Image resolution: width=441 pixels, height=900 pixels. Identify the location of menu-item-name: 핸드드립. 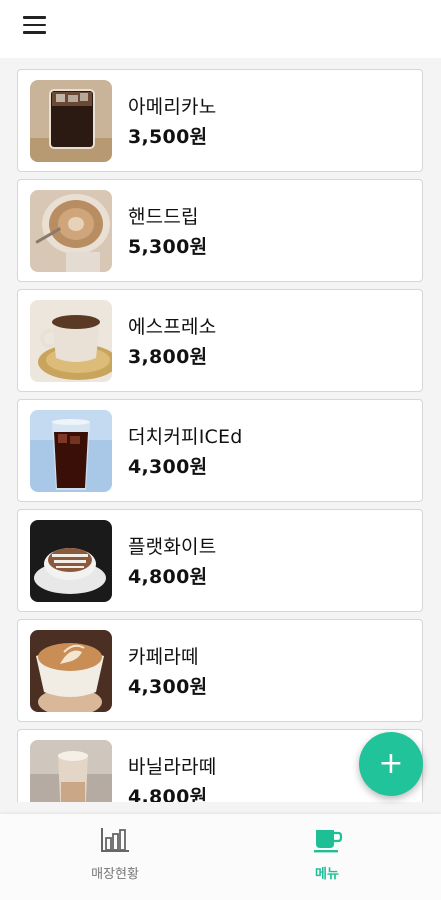
(163, 217).